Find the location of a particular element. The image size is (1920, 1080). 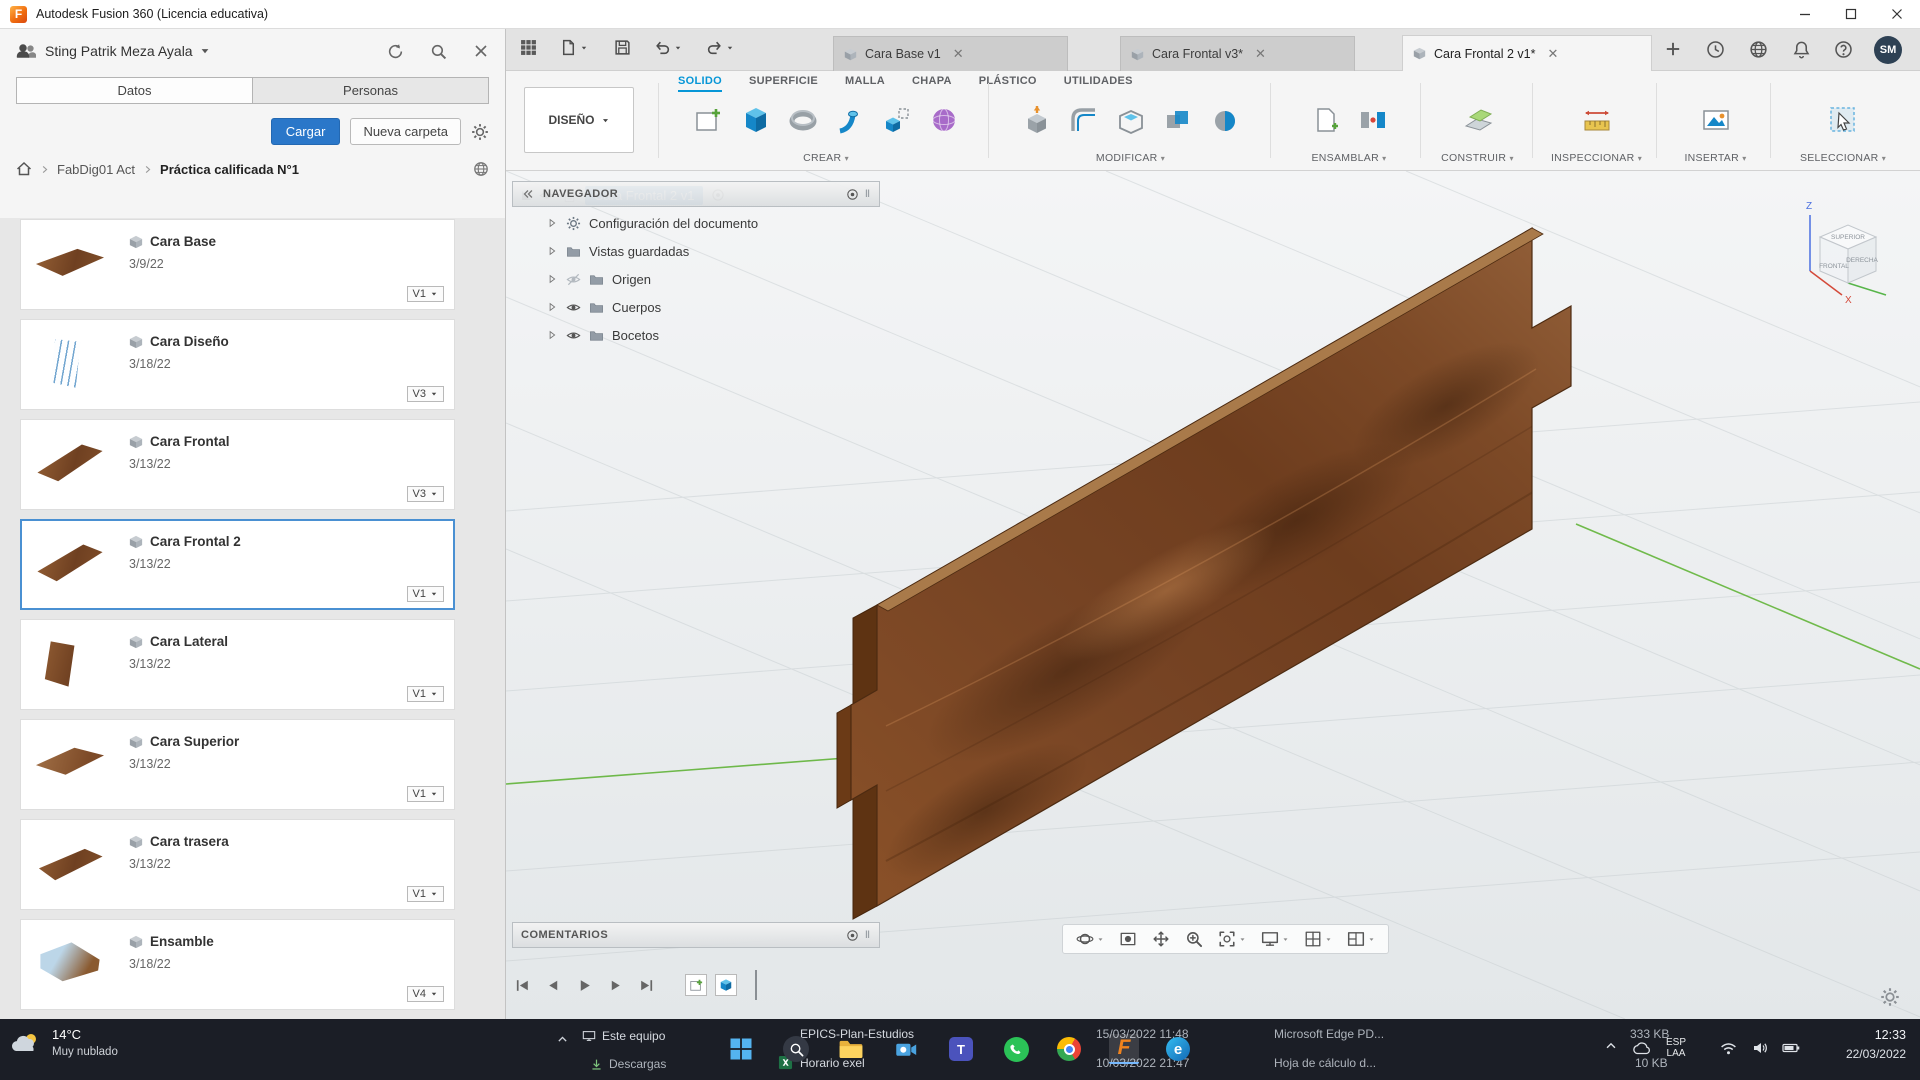

tool-primitive-box is located at coordinates (897, 120).